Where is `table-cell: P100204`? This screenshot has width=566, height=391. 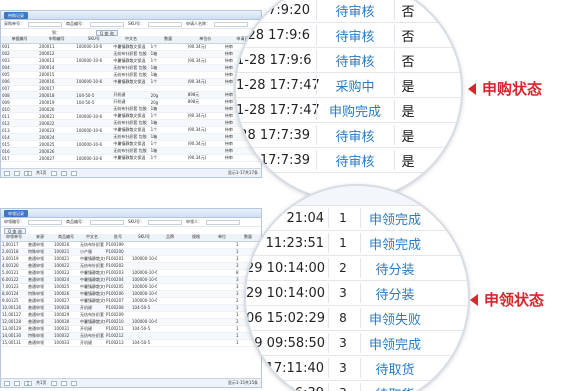
table-cell: P100204 is located at coordinates (118, 280).